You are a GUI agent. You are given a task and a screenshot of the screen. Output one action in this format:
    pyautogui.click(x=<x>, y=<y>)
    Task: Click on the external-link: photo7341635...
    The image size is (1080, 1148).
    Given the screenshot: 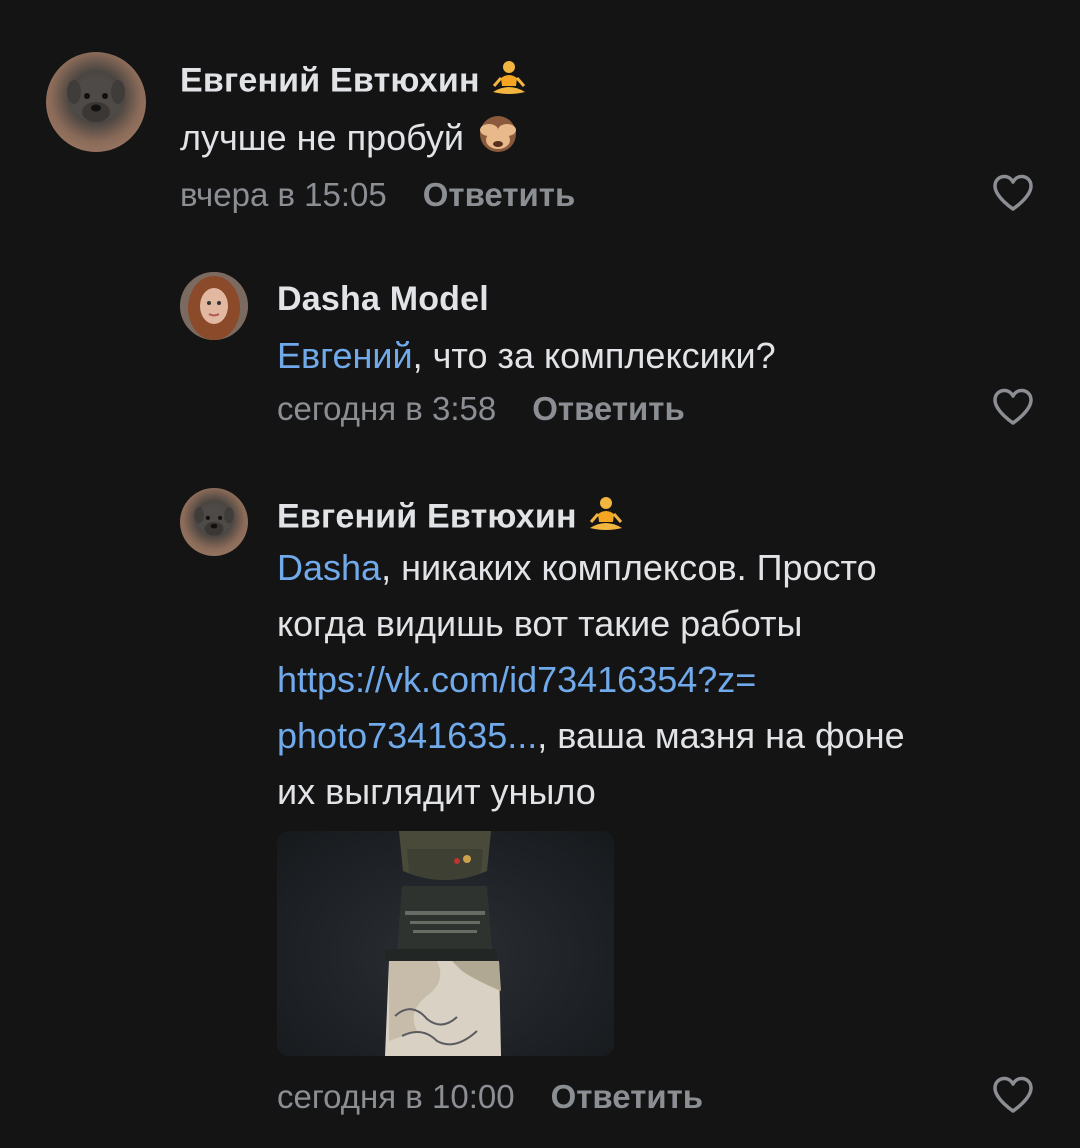 What is the action you would take?
    pyautogui.click(x=407, y=735)
    